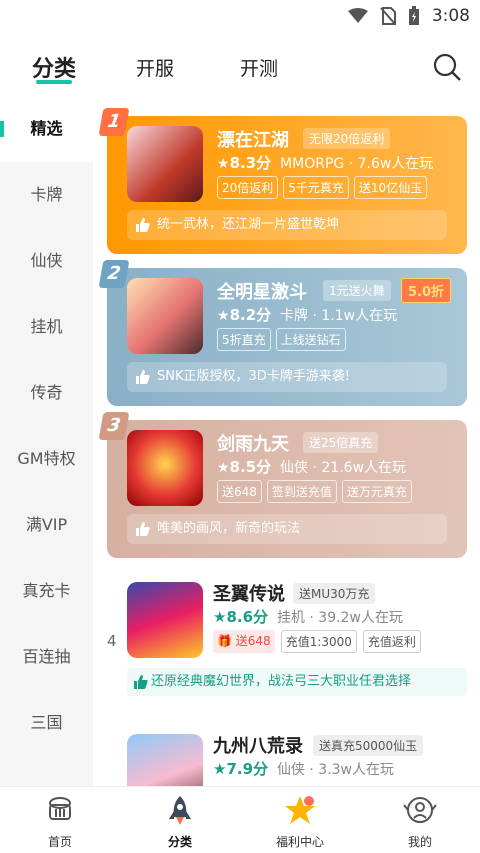  I want to click on nav-label: 福利中心, so click(299, 842).